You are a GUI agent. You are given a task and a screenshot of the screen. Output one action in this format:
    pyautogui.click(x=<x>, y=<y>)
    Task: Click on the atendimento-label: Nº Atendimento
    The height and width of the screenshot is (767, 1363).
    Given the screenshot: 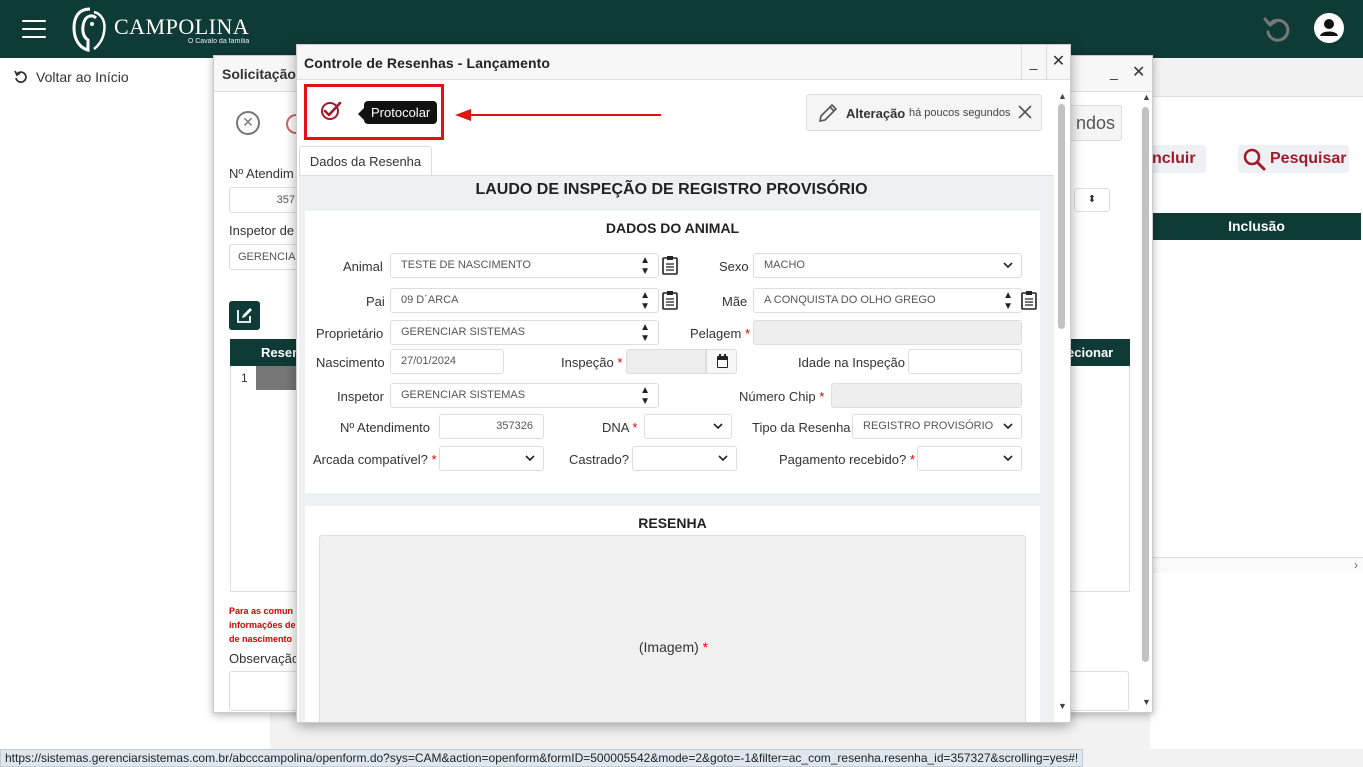 What is the action you would take?
    pyautogui.click(x=385, y=427)
    